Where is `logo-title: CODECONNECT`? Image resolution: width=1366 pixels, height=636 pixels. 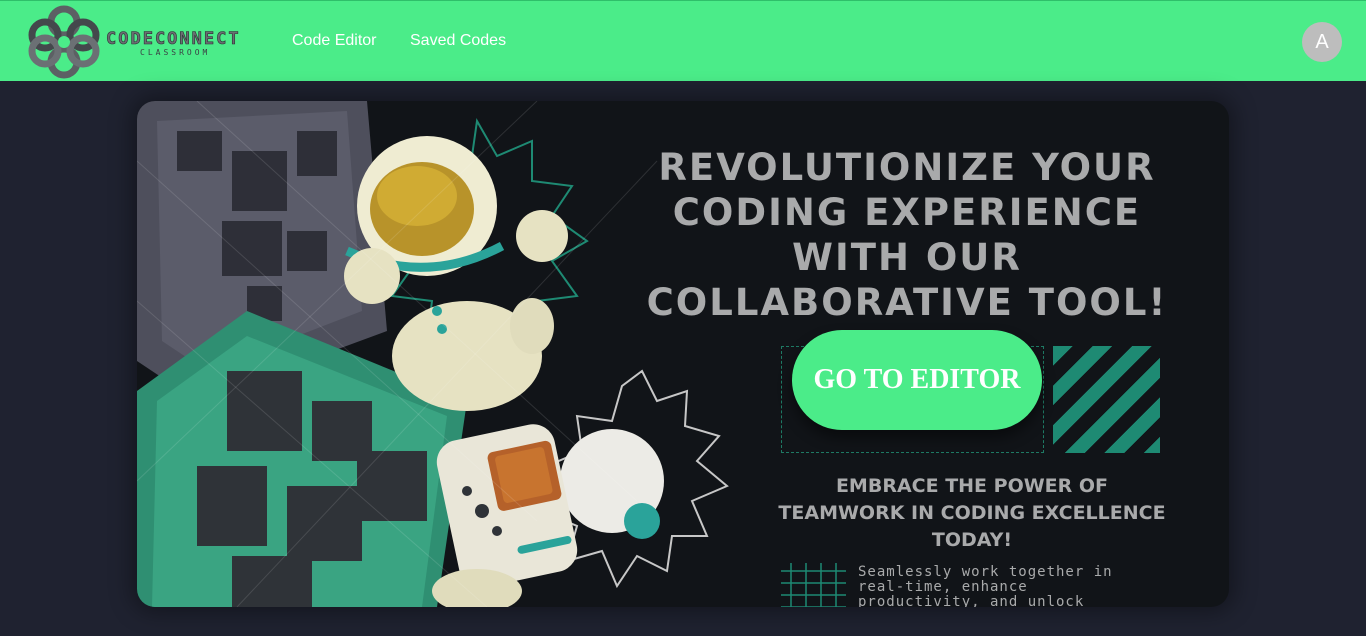 logo-title: CODECONNECT is located at coordinates (173, 39).